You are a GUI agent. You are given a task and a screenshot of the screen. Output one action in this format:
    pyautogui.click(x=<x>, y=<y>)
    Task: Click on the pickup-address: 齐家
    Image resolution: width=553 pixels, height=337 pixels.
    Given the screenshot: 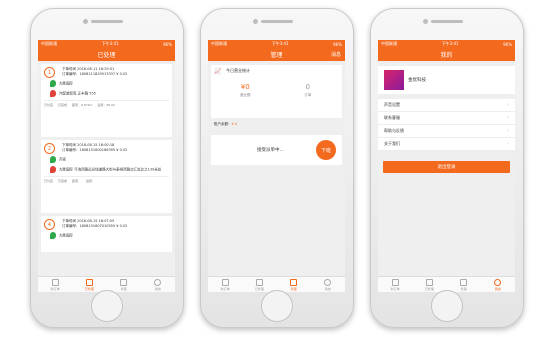 What is the action you would take?
    pyautogui.click(x=109, y=159)
    